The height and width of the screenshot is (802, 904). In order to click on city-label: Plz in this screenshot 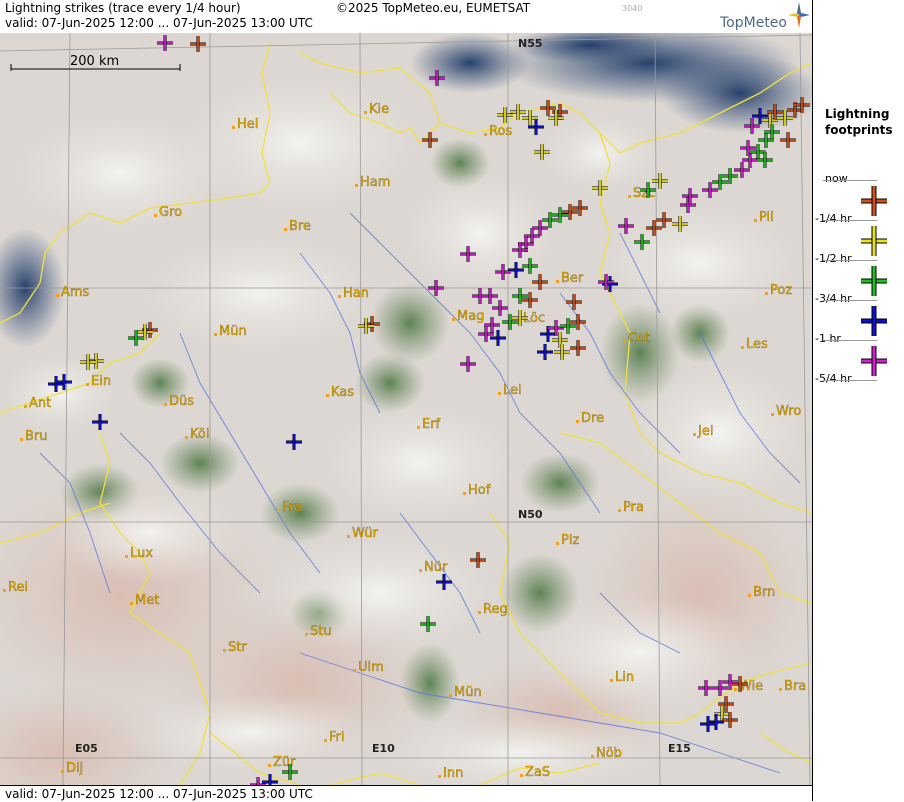, I will do `click(570, 540)`.